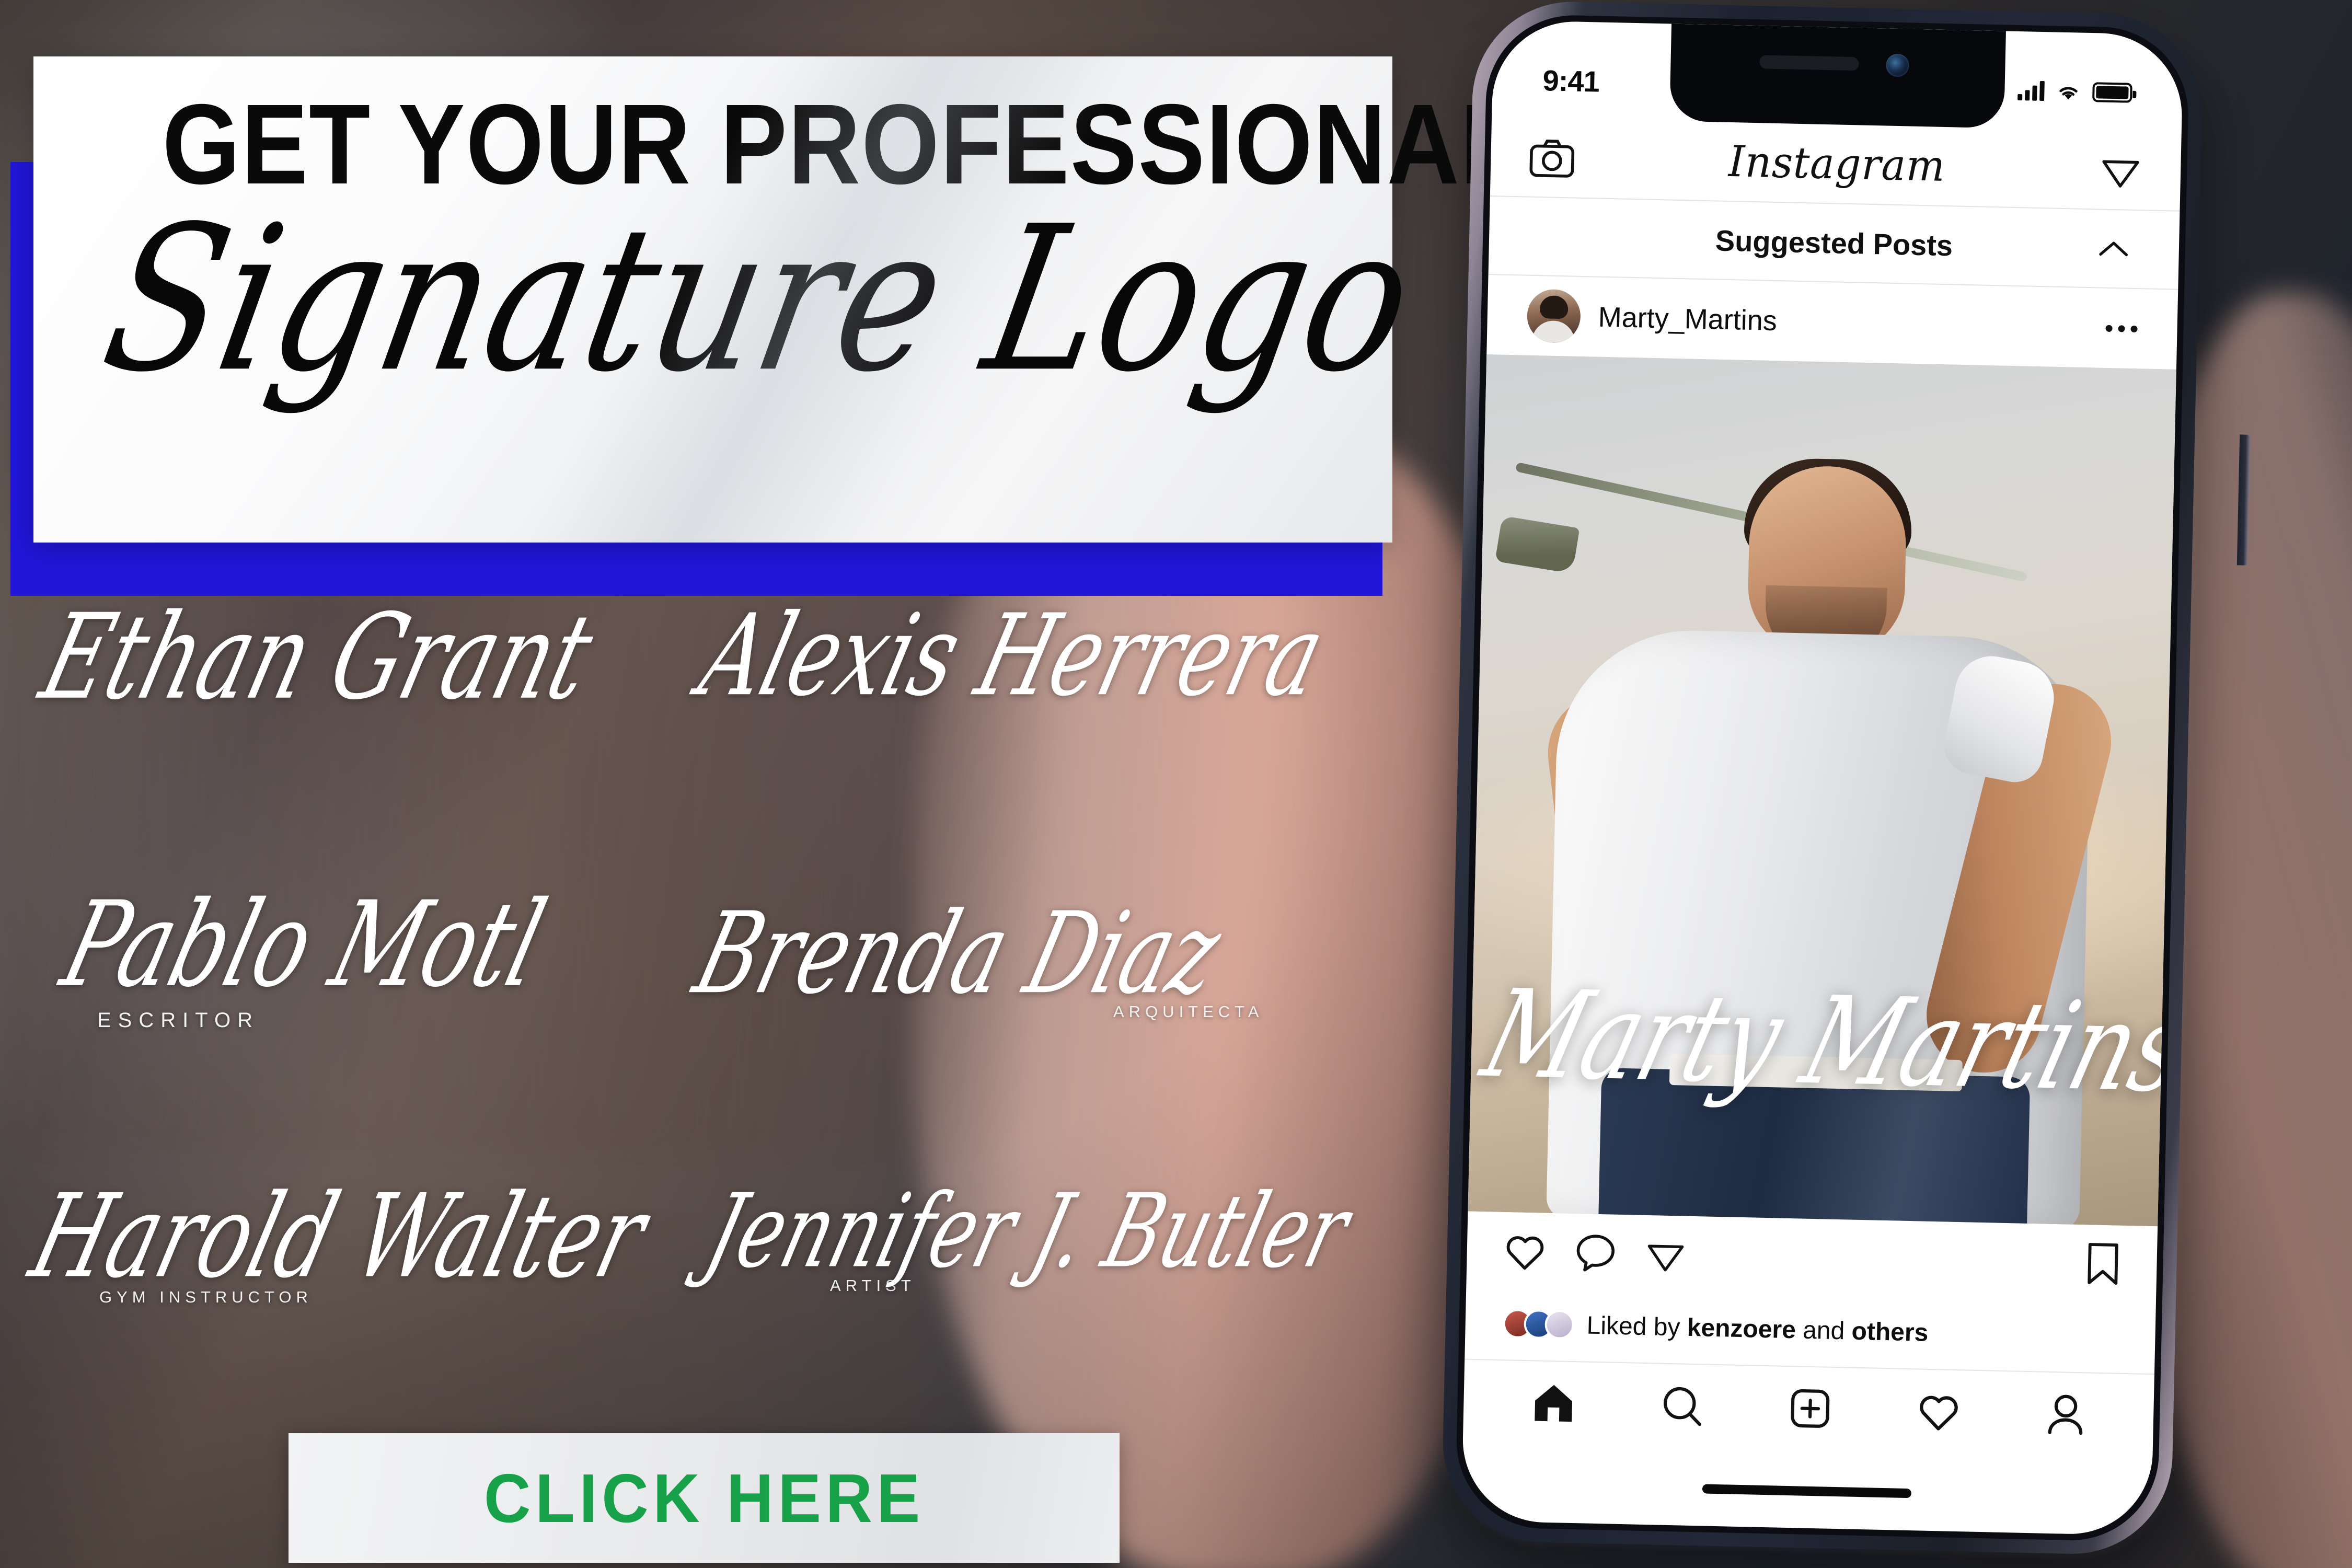 Image resolution: width=2352 pixels, height=1568 pixels. What do you see at coordinates (317, 657) in the screenshot?
I see `signature-name: Ethan Grant` at bounding box center [317, 657].